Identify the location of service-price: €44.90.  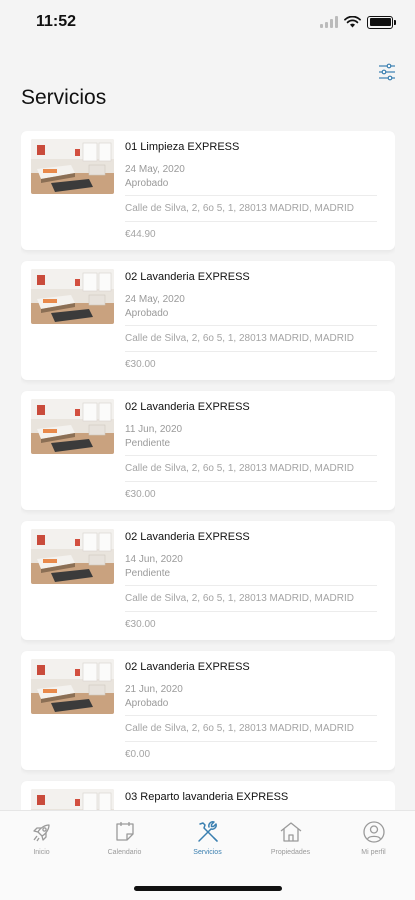
(140, 234).